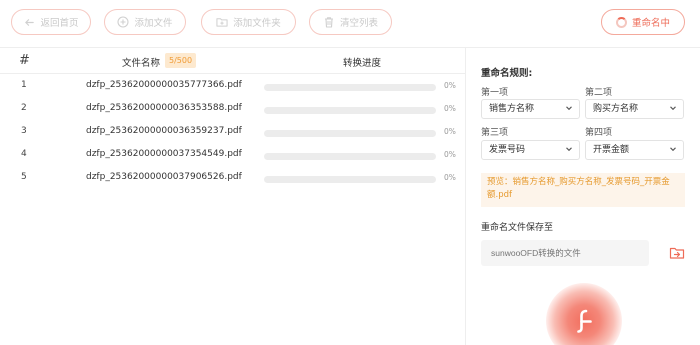 The height and width of the screenshot is (345, 700). Describe the element at coordinates (24, 108) in the screenshot. I see `row-number: 2` at that location.